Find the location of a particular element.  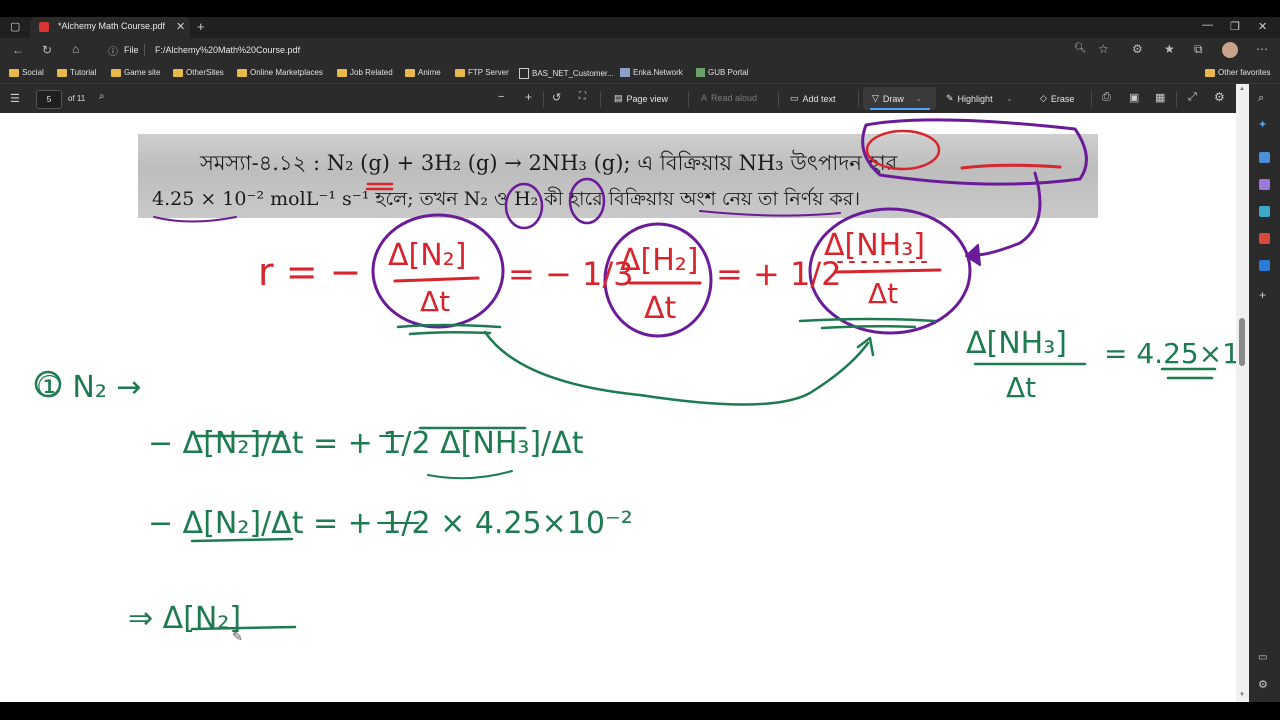

step-1-equation: − Δ[N₂]/Δt = + 1/2 Δ[NH₃]/Δt is located at coordinates (366, 443).